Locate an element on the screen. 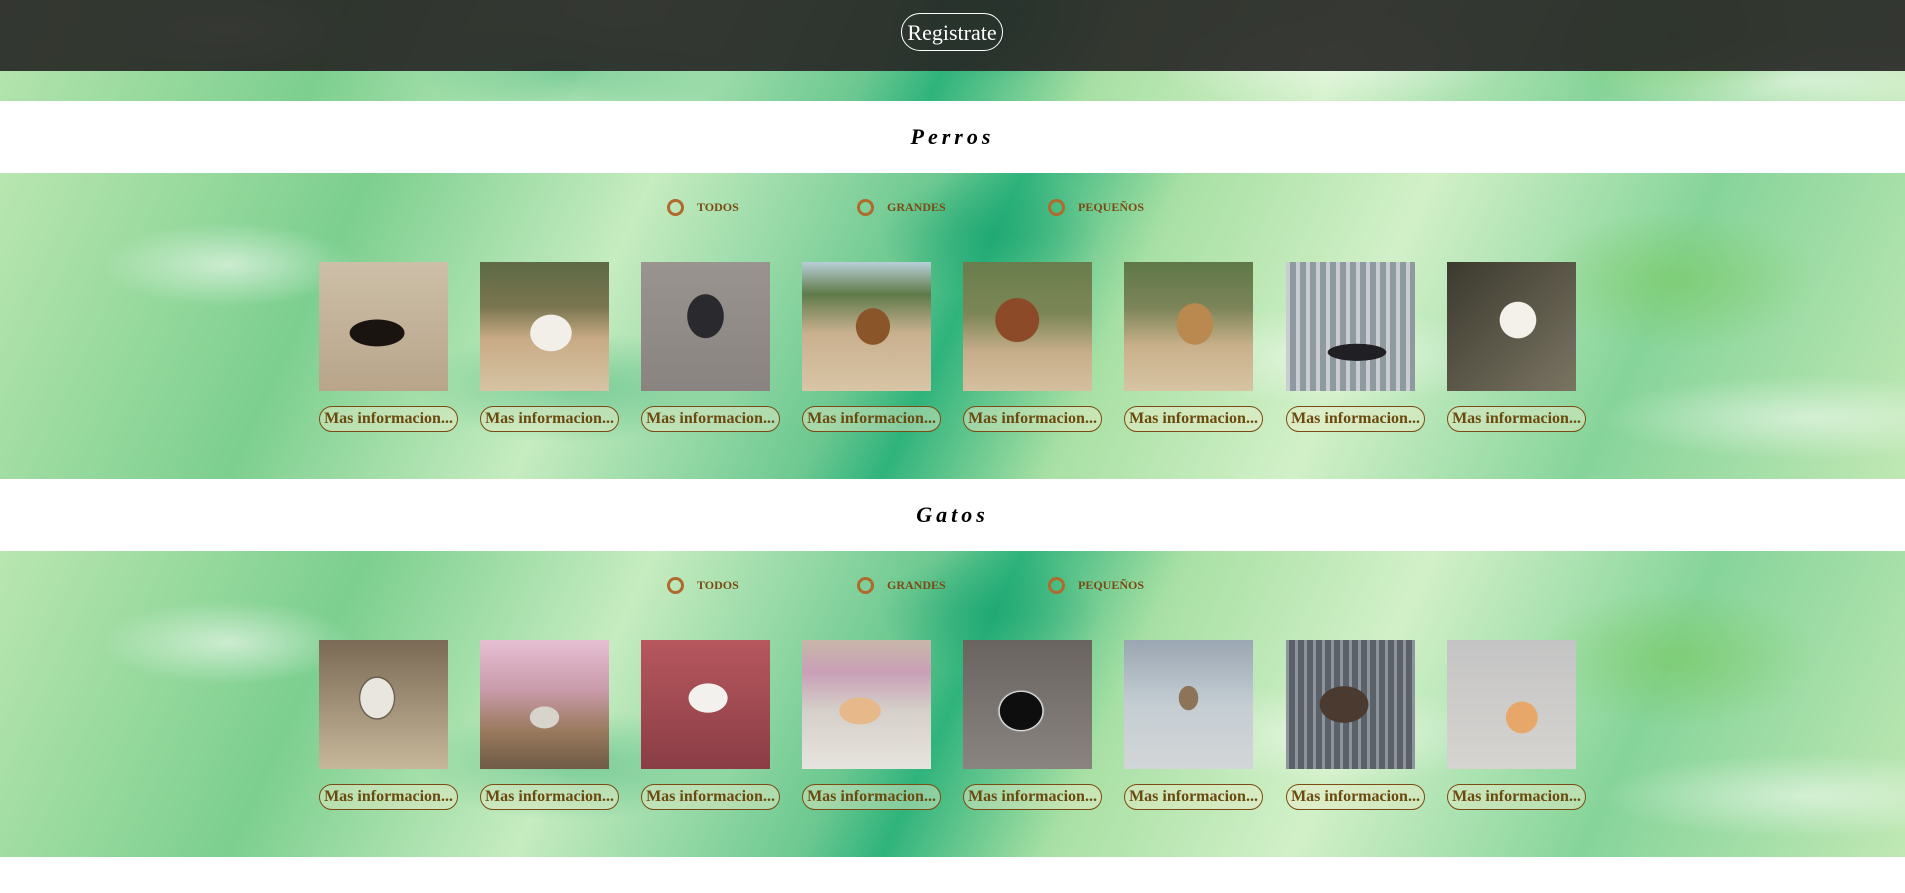 Image resolution: width=1905 pixels, height=893 pixels. section-title-band-gatos: Gatos is located at coordinates (952, 515).